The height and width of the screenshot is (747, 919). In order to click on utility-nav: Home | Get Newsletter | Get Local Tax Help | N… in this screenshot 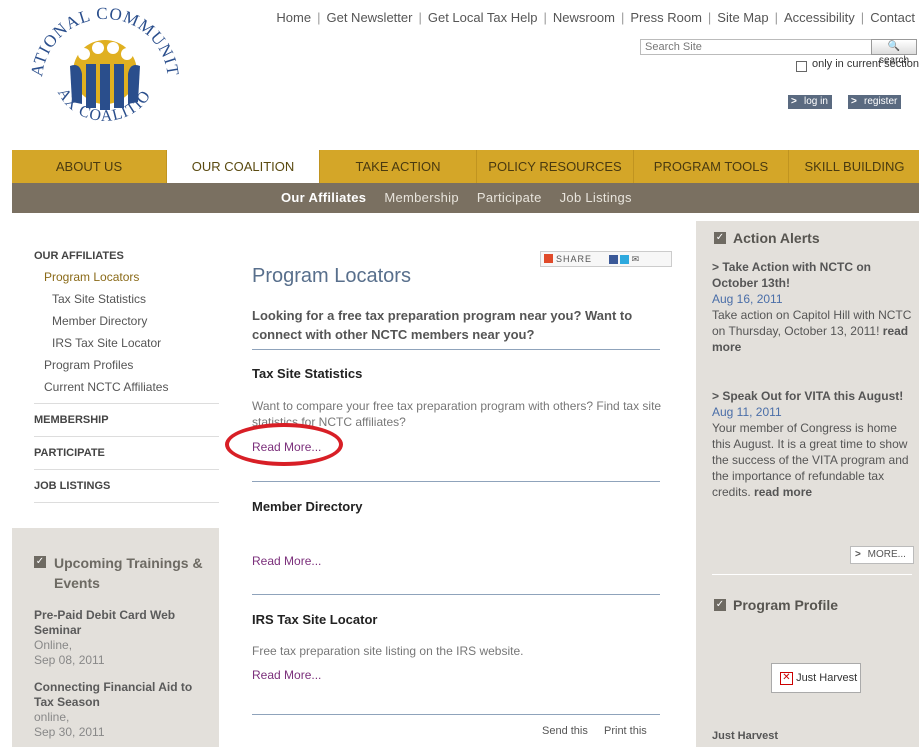, I will do `click(595, 17)`.